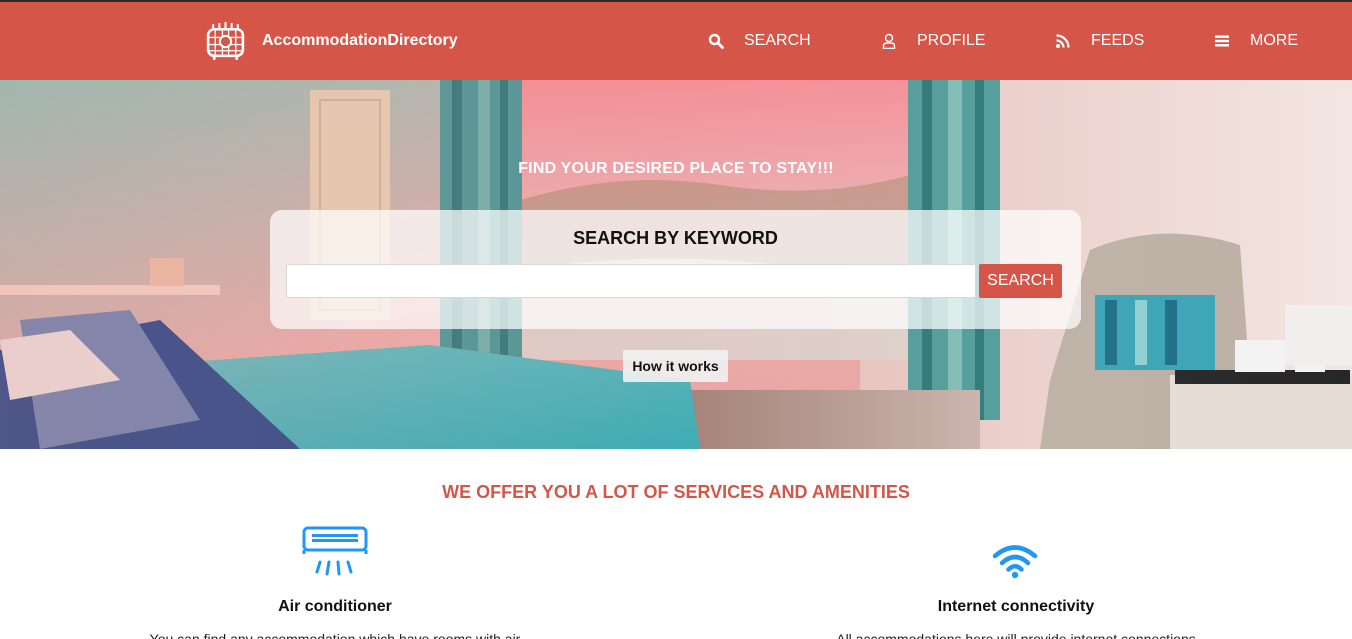 This screenshot has height=639, width=1352. I want to click on brand-link: AccommodationDirectory, so click(331, 40).